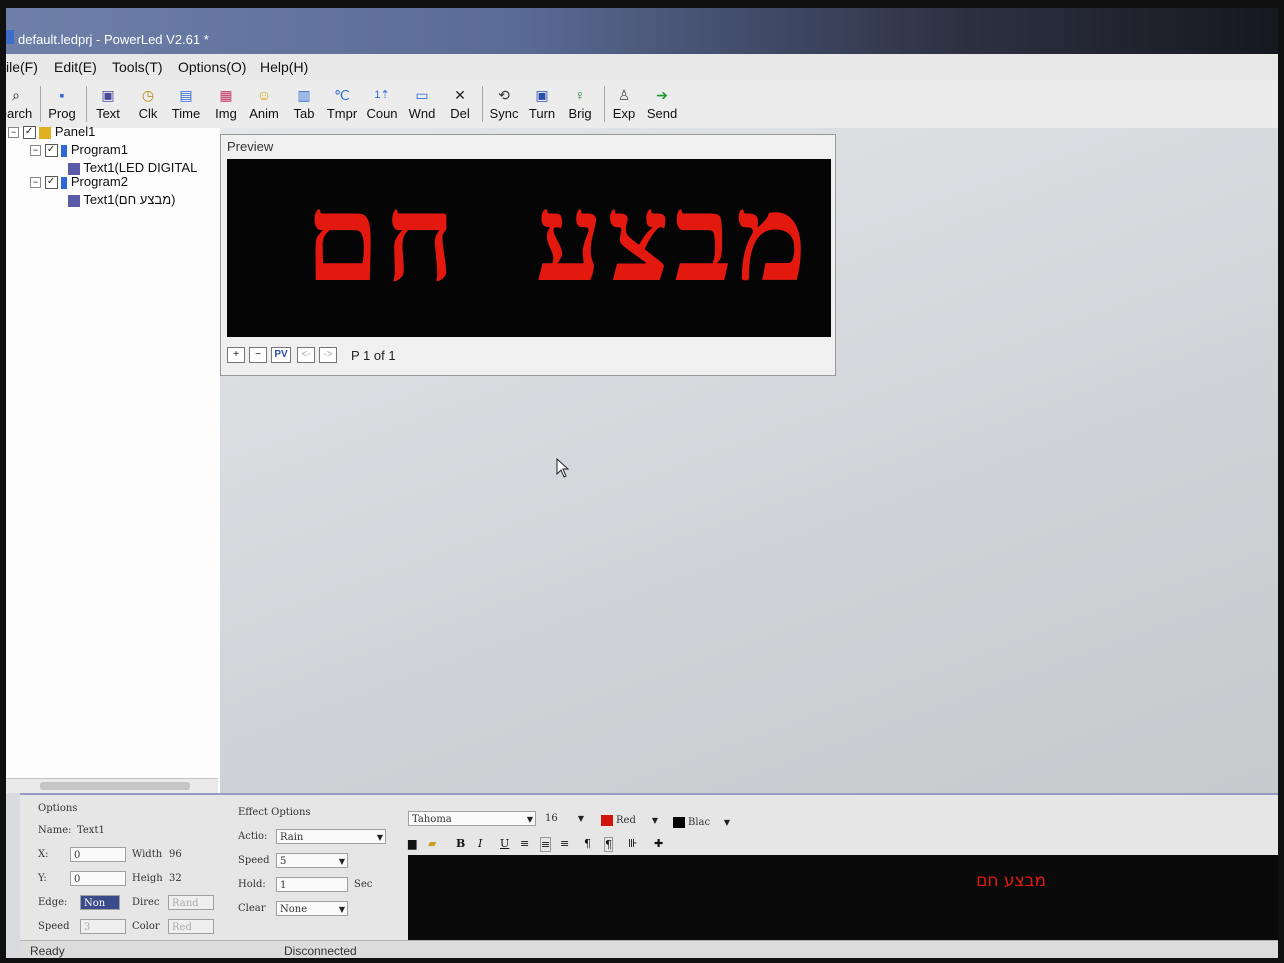  What do you see at coordinates (284, 67) in the screenshot?
I see `menu-help: Help(H)` at bounding box center [284, 67].